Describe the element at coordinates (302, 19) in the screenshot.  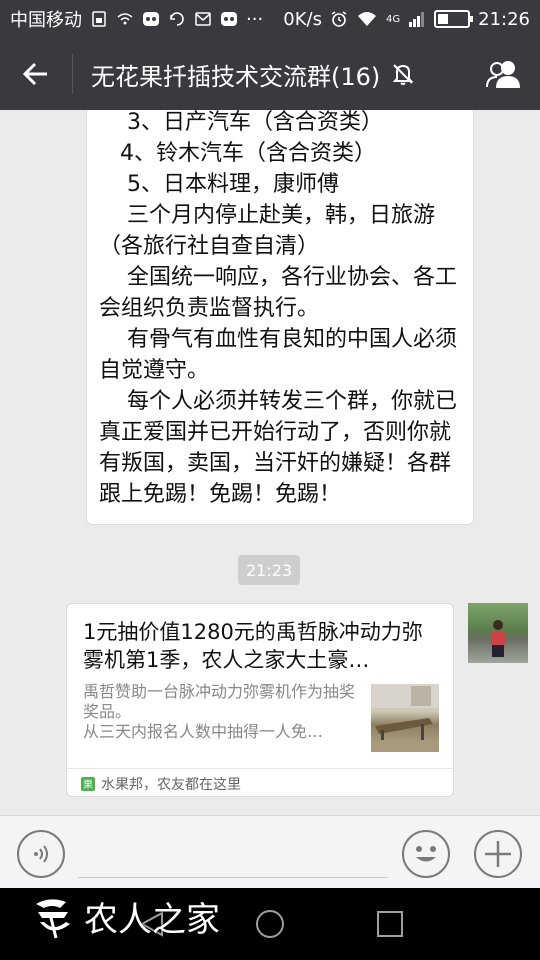
I see `network-speed: 0K/s` at that location.